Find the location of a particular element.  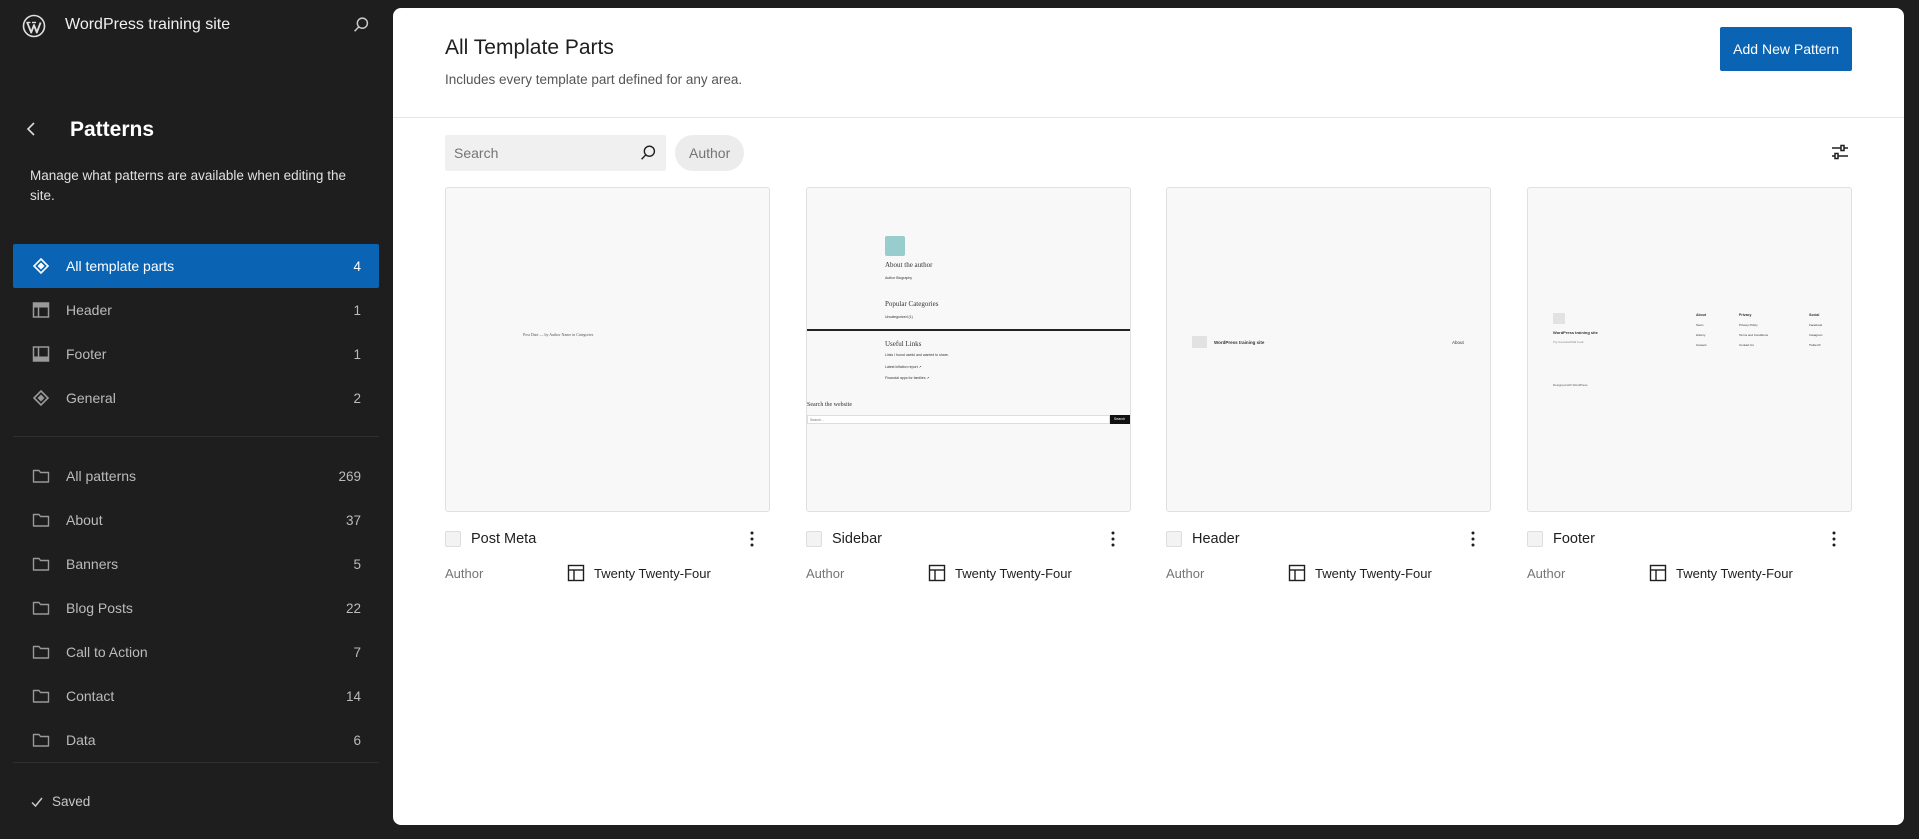

sidebar-item-count: 37 is located at coordinates (353, 520).